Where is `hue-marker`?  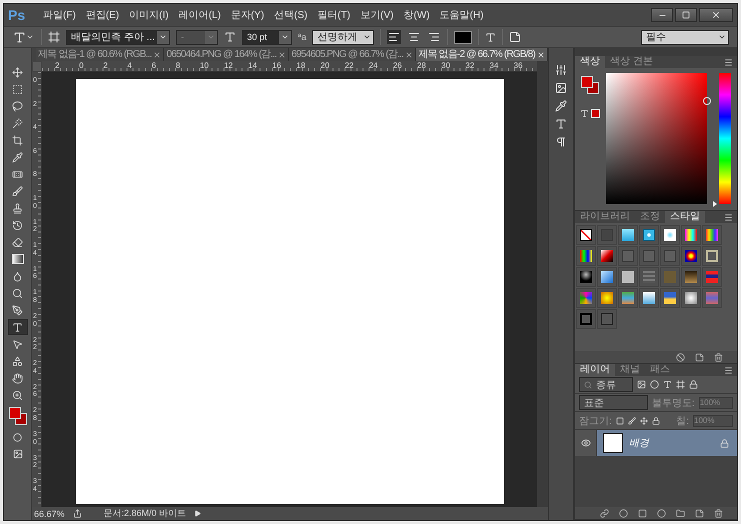
hue-marker is located at coordinates (715, 204).